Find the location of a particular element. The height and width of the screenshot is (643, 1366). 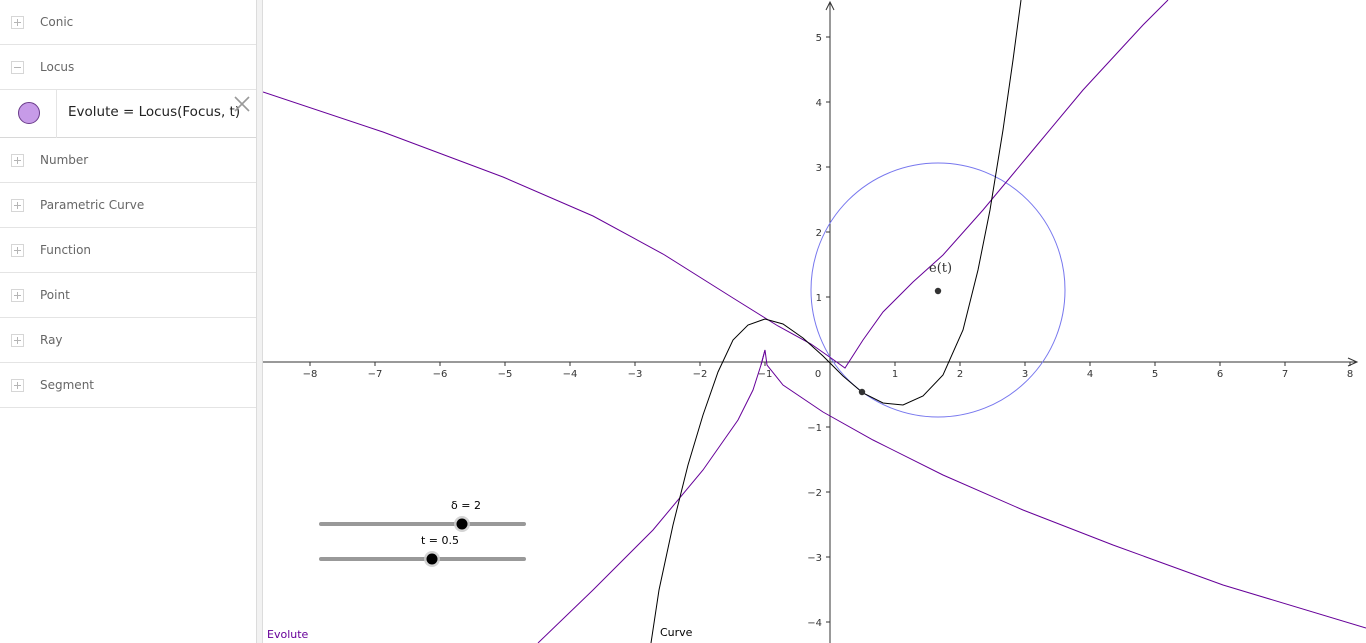

evolute-cusp-top is located at coordinates (763, 357).